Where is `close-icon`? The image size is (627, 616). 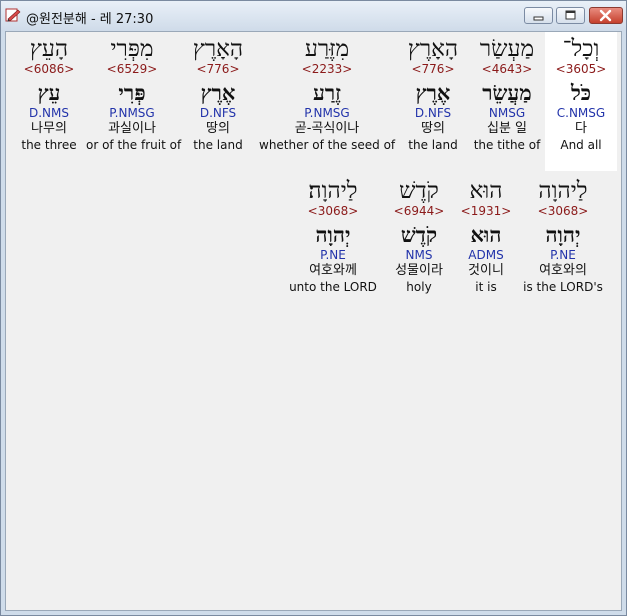
close-icon is located at coordinates (605, 15).